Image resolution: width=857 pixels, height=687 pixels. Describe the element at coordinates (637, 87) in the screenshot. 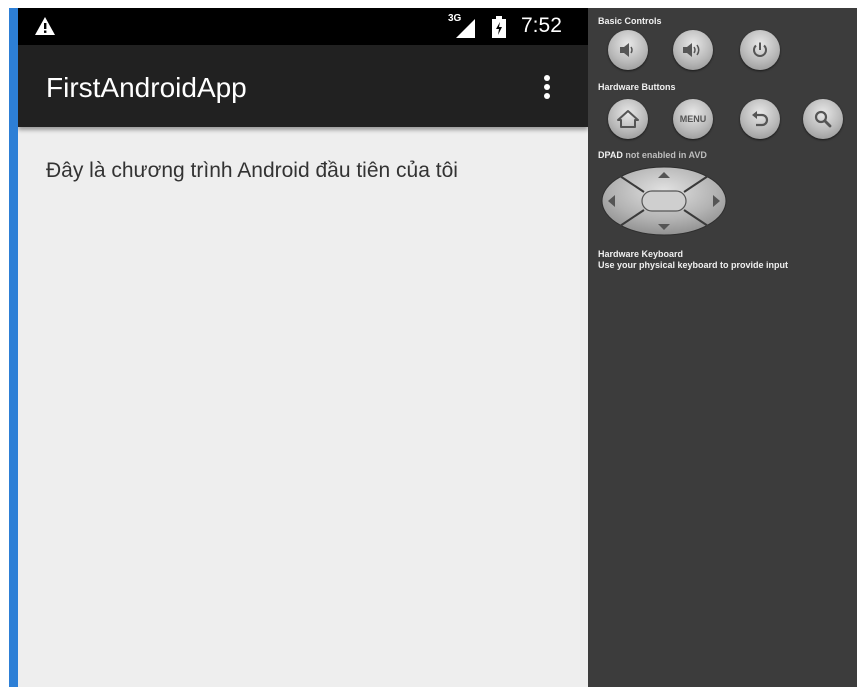

I see `hardware-buttons-label: Hardware Buttons` at that location.